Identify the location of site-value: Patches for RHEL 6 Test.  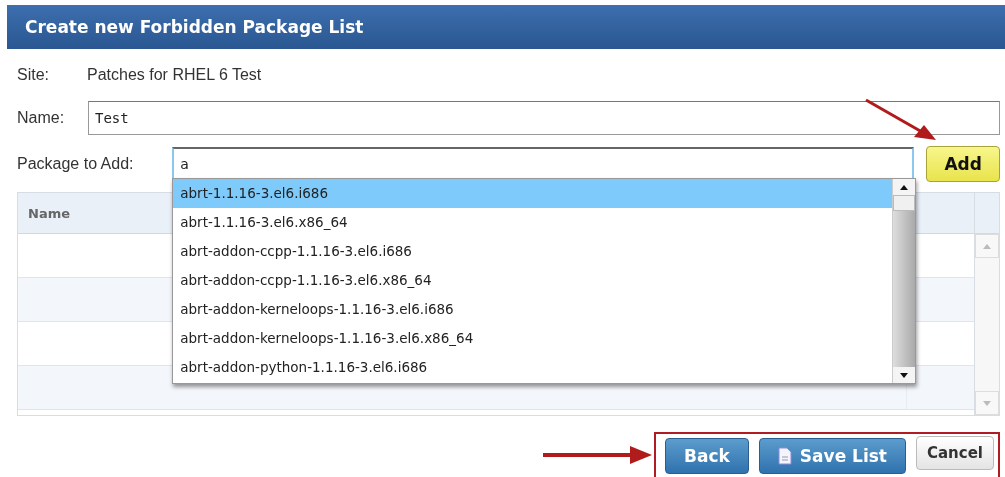
(174, 75).